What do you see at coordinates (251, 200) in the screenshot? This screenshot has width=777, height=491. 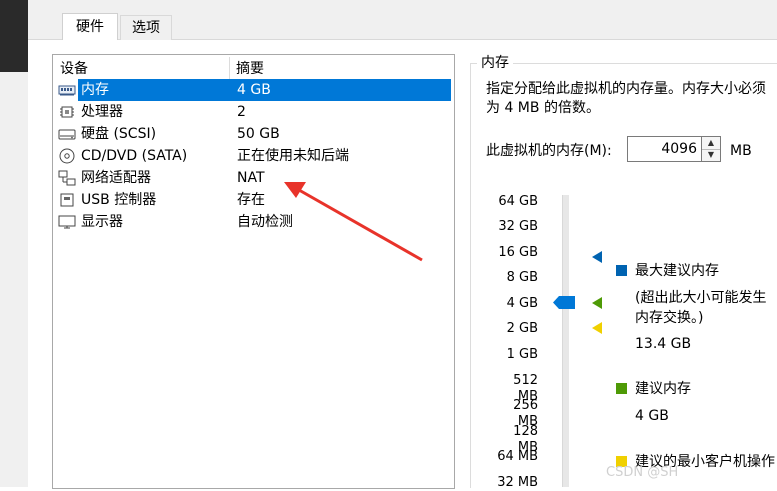 I see `device-summary: 存在` at bounding box center [251, 200].